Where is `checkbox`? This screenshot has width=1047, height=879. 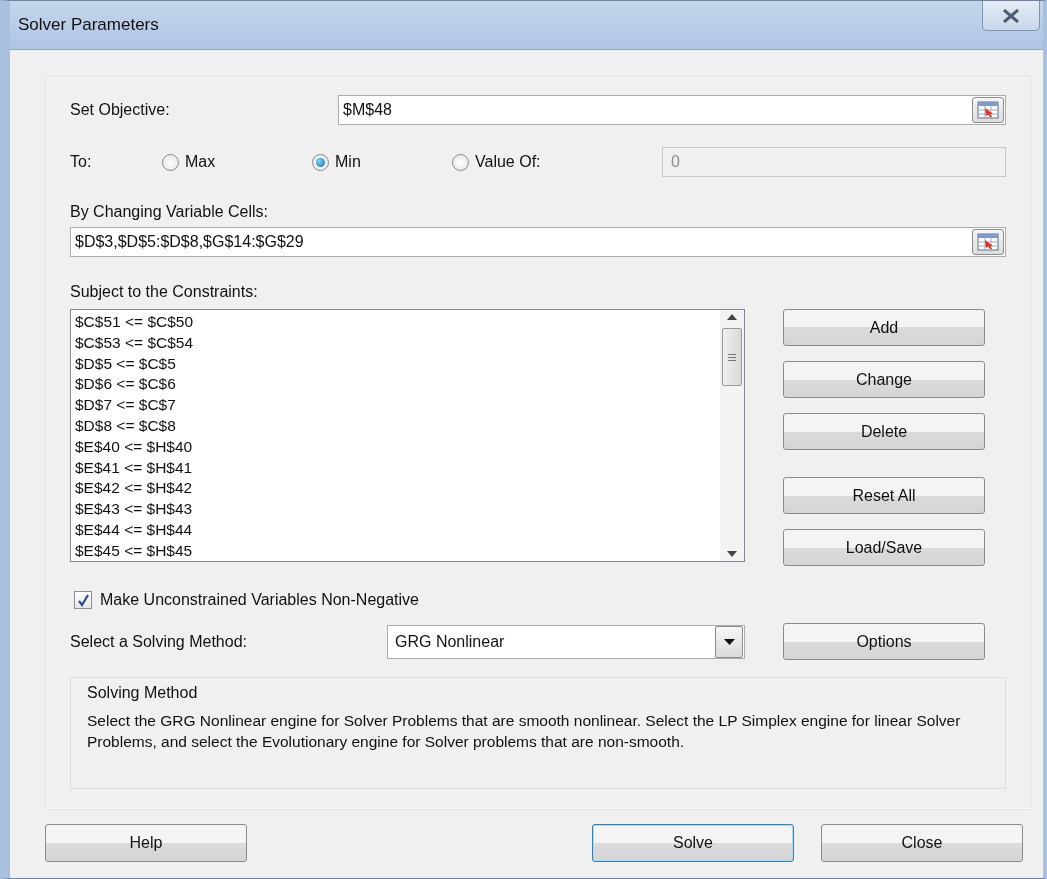 checkbox is located at coordinates (83, 600).